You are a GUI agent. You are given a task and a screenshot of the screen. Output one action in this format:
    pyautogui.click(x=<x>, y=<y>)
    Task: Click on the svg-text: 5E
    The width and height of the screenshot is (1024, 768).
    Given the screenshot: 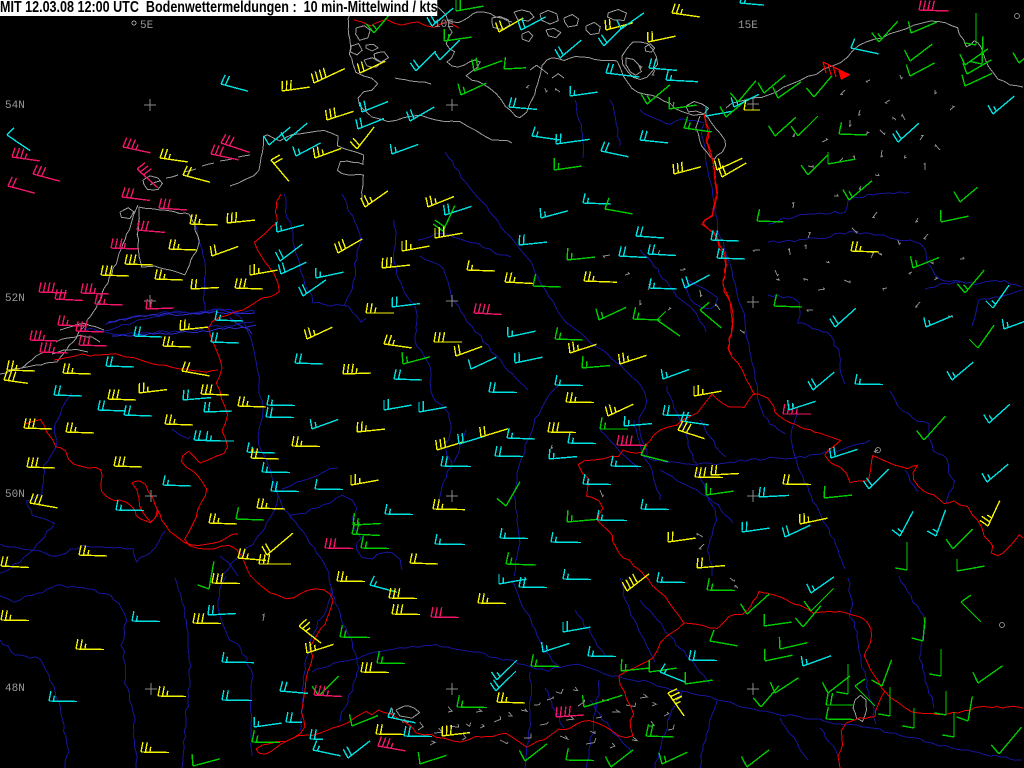 What is the action you would take?
    pyautogui.click(x=147, y=26)
    